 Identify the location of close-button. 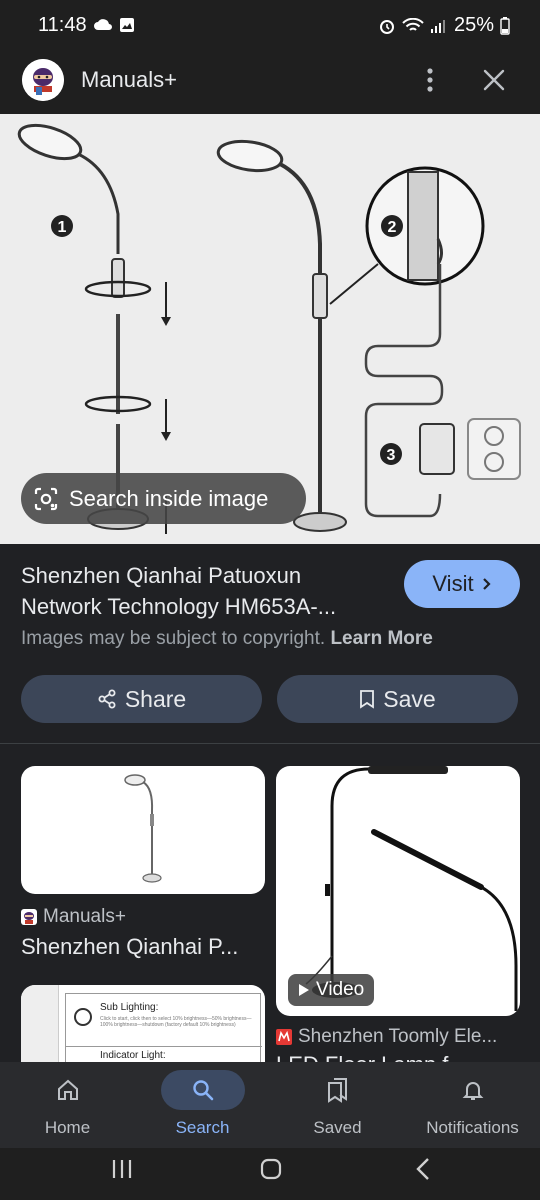
(494, 80).